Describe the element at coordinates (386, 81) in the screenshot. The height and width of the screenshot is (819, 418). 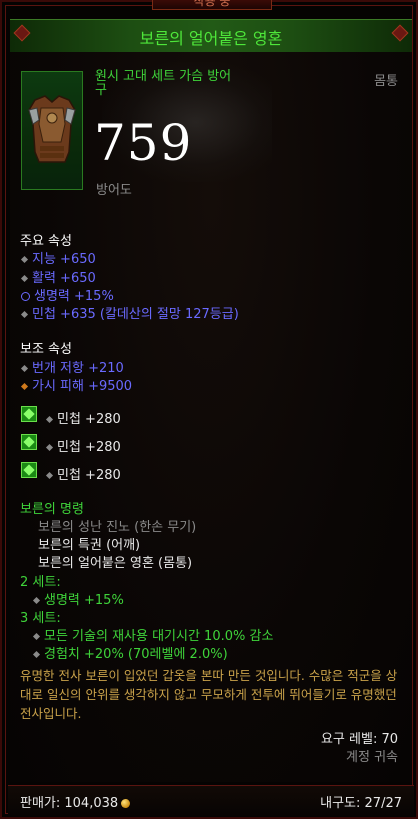
I see `item-slot: 몸통` at that location.